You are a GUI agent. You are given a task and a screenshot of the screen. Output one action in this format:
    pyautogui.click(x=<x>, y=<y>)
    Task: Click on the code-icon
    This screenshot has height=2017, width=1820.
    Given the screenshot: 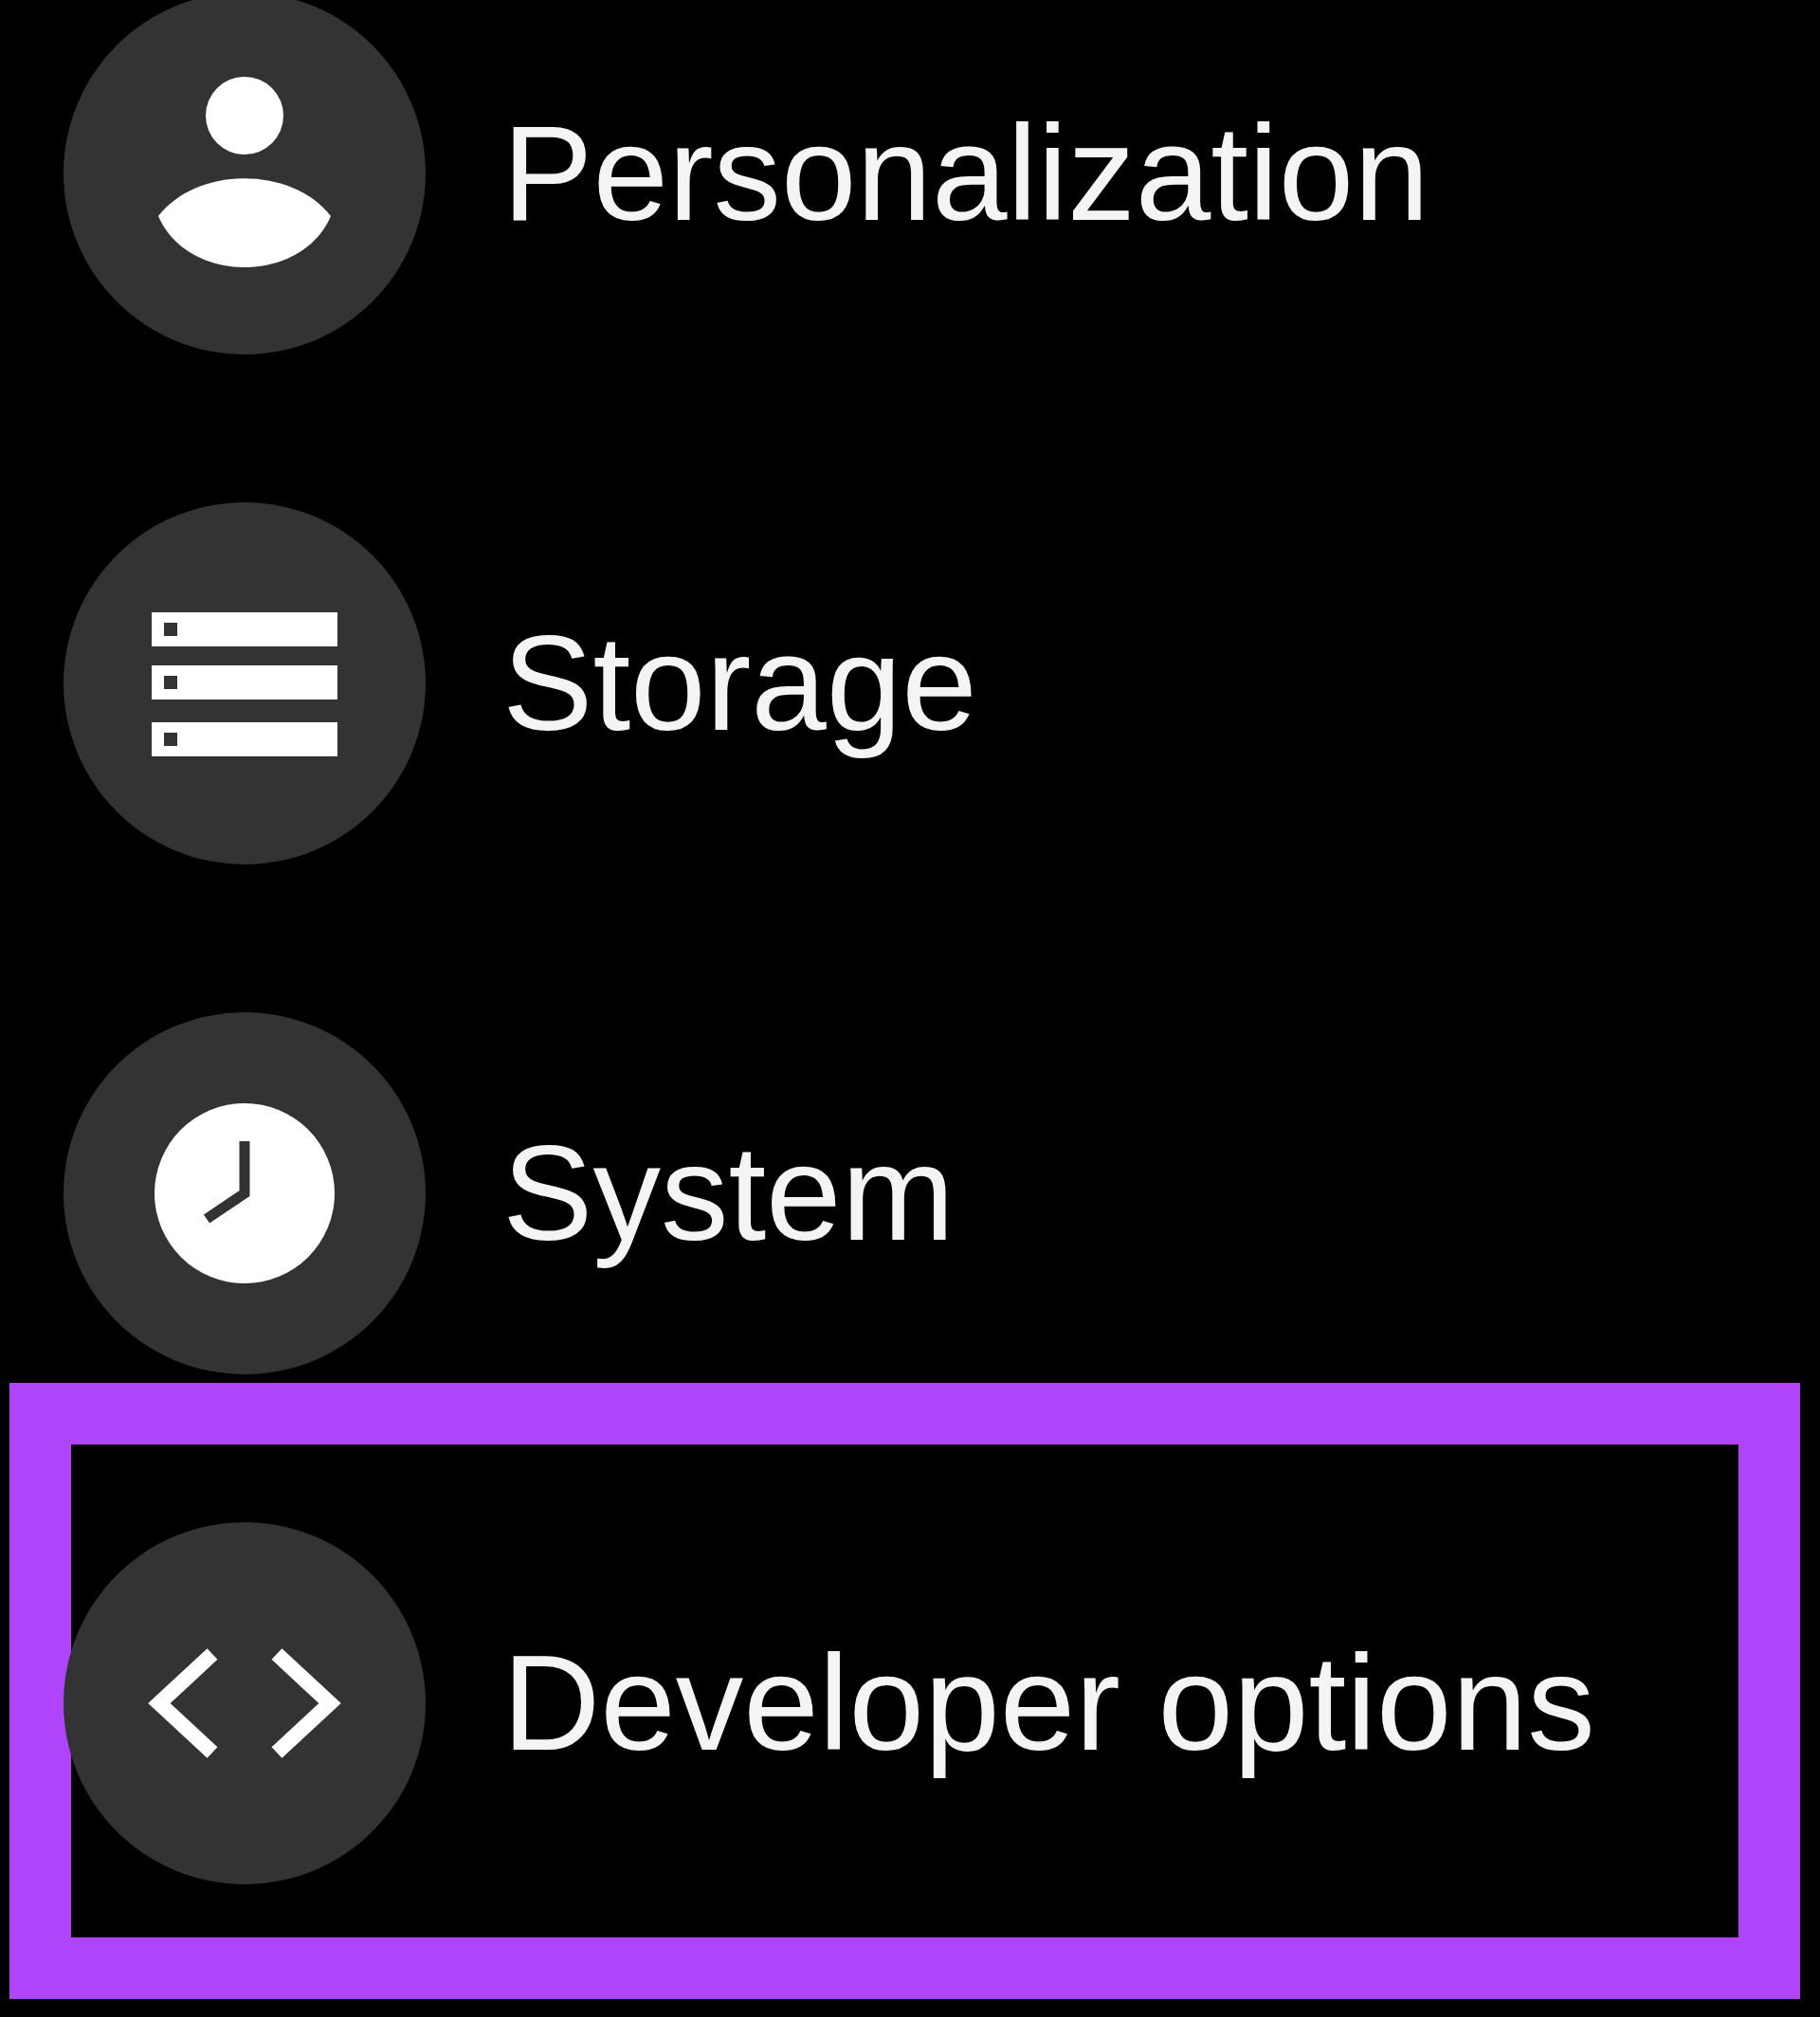 What is the action you would take?
    pyautogui.click(x=245, y=1703)
    